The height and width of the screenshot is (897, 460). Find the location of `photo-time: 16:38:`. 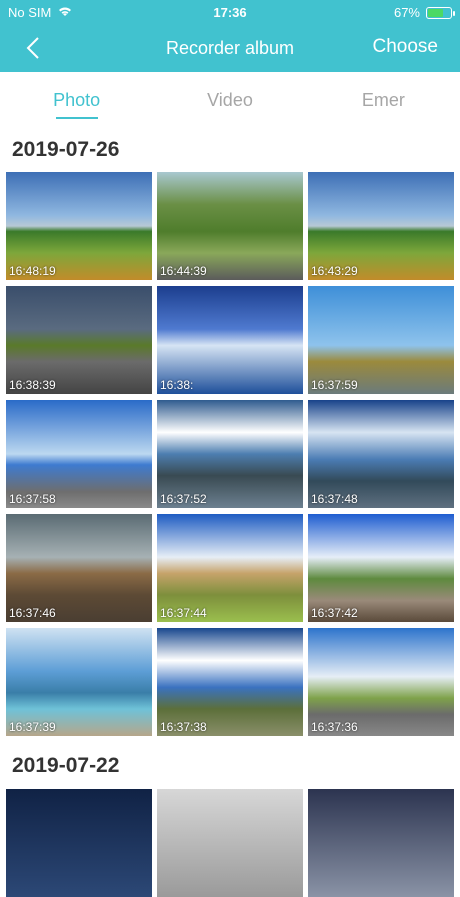

photo-time: 16:38: is located at coordinates (177, 385).